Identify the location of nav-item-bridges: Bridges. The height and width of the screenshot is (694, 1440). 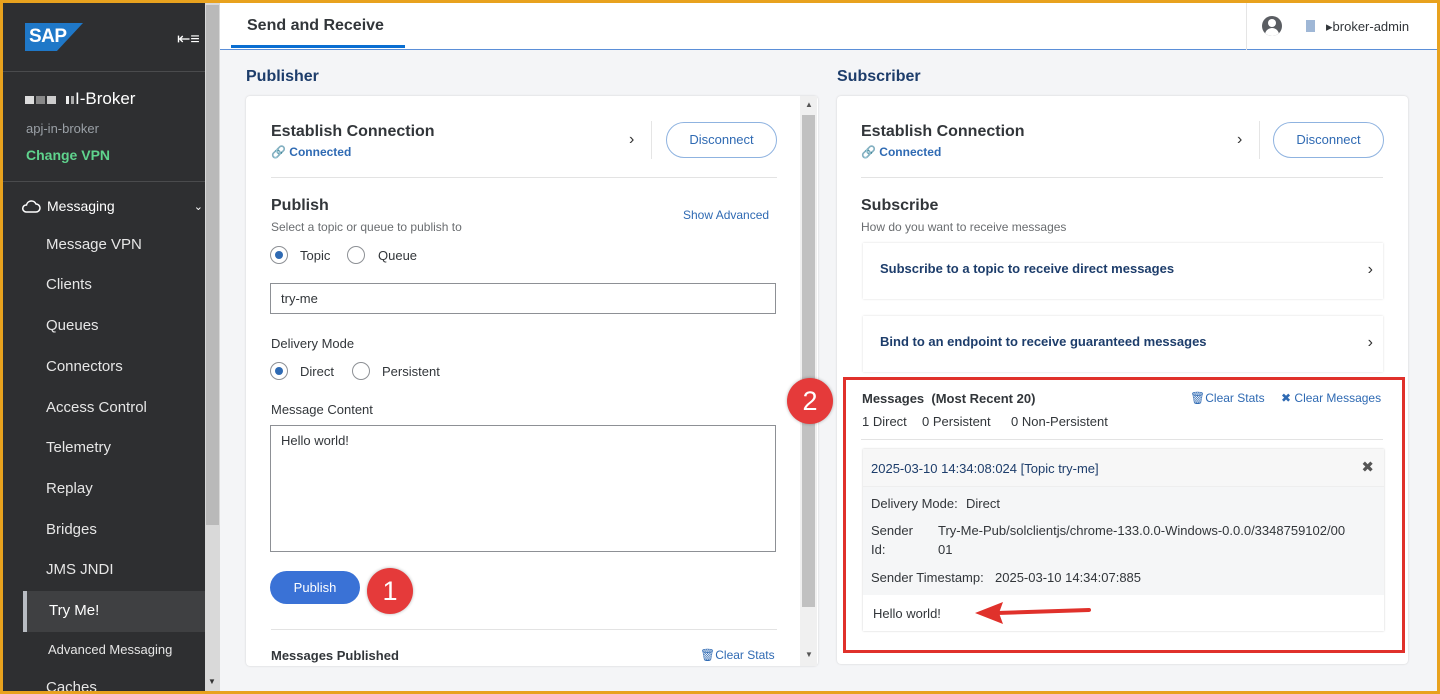
(71, 529).